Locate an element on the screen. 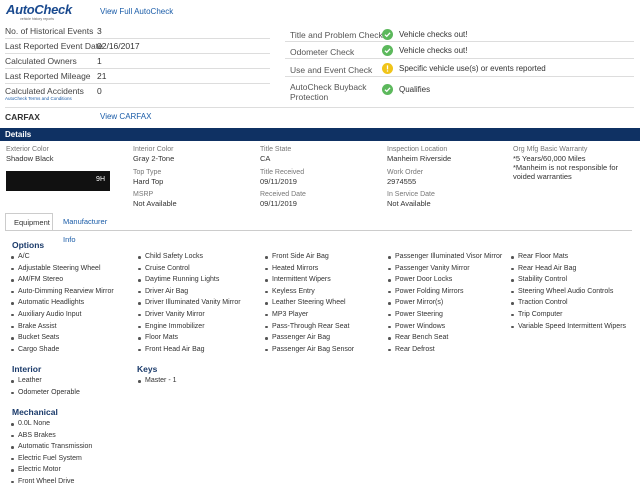 The image size is (640, 488). exterior-color-value: Shadow Black is located at coordinates (30, 158).